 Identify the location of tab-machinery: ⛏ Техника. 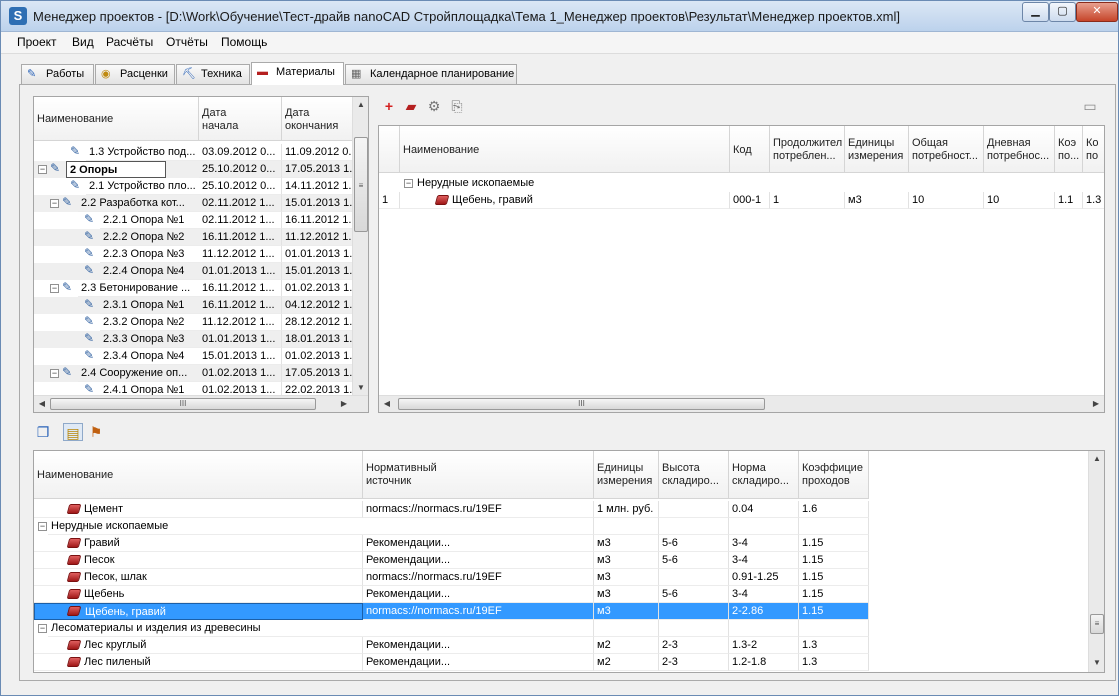
(213, 74).